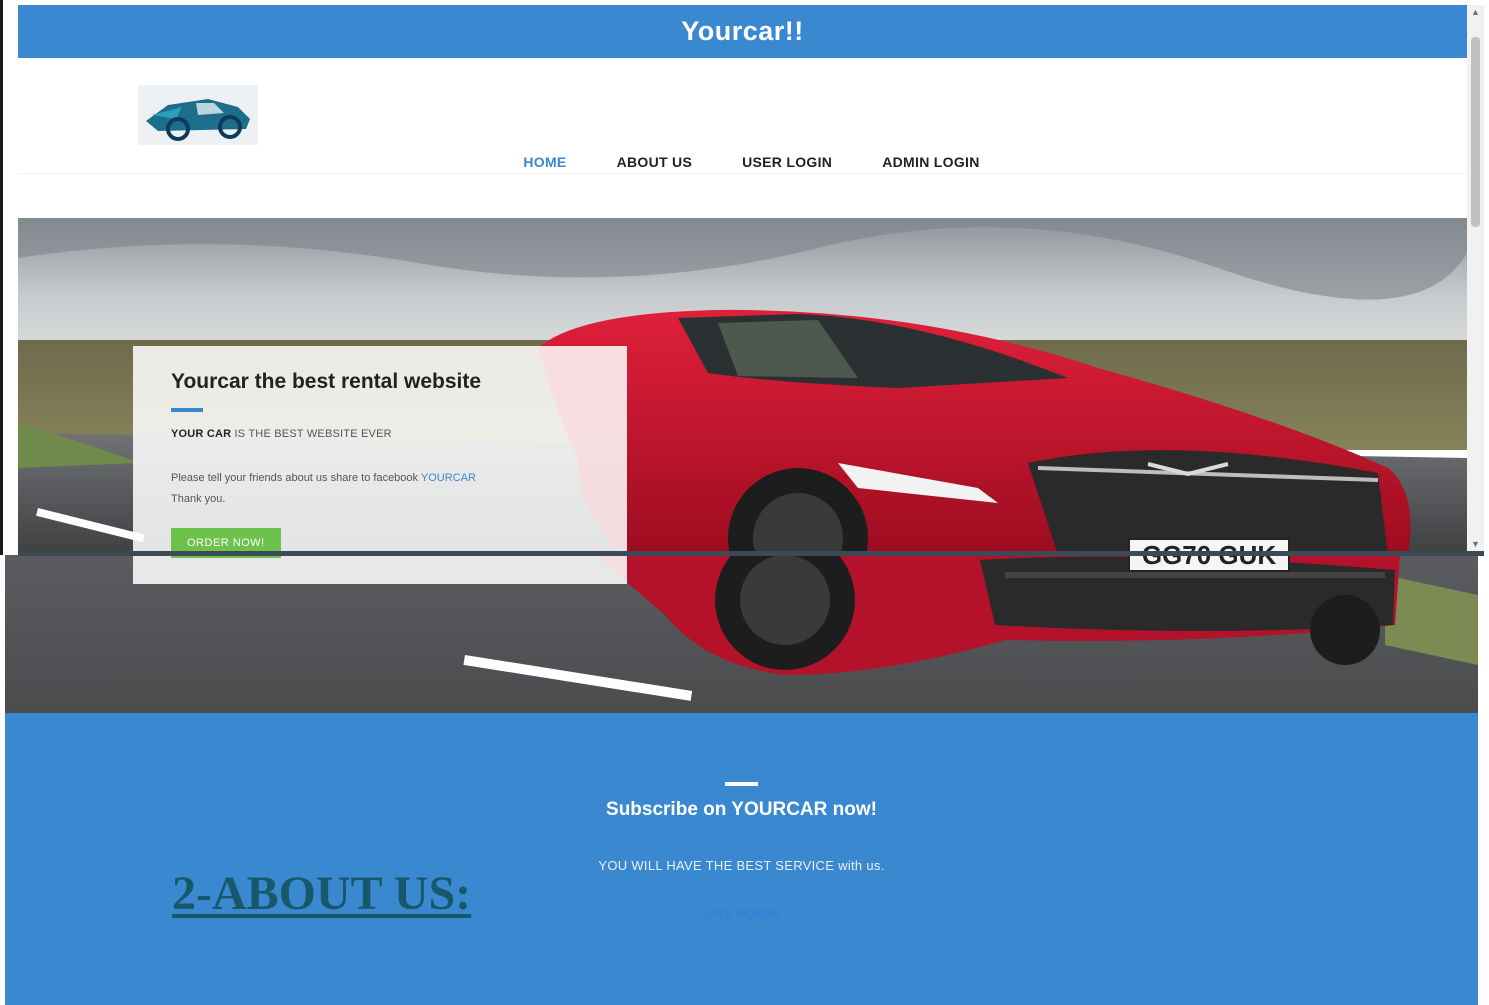  Describe the element at coordinates (741, 784) in the screenshot. I see `subscribe-accent-bar` at that location.